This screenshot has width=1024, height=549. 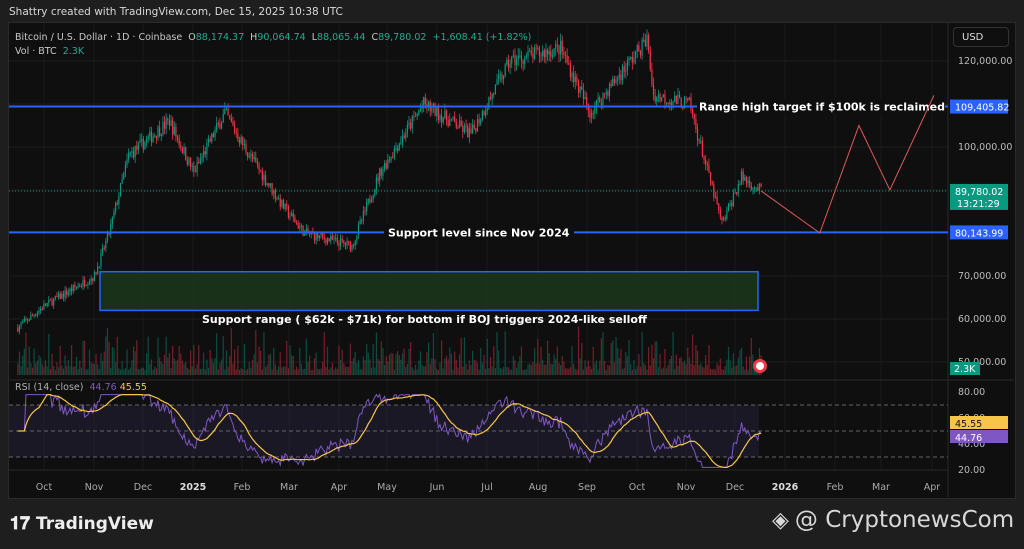 What do you see at coordinates (780, 520) in the screenshot?
I see `binance-diamond-icon: ◈` at bounding box center [780, 520].